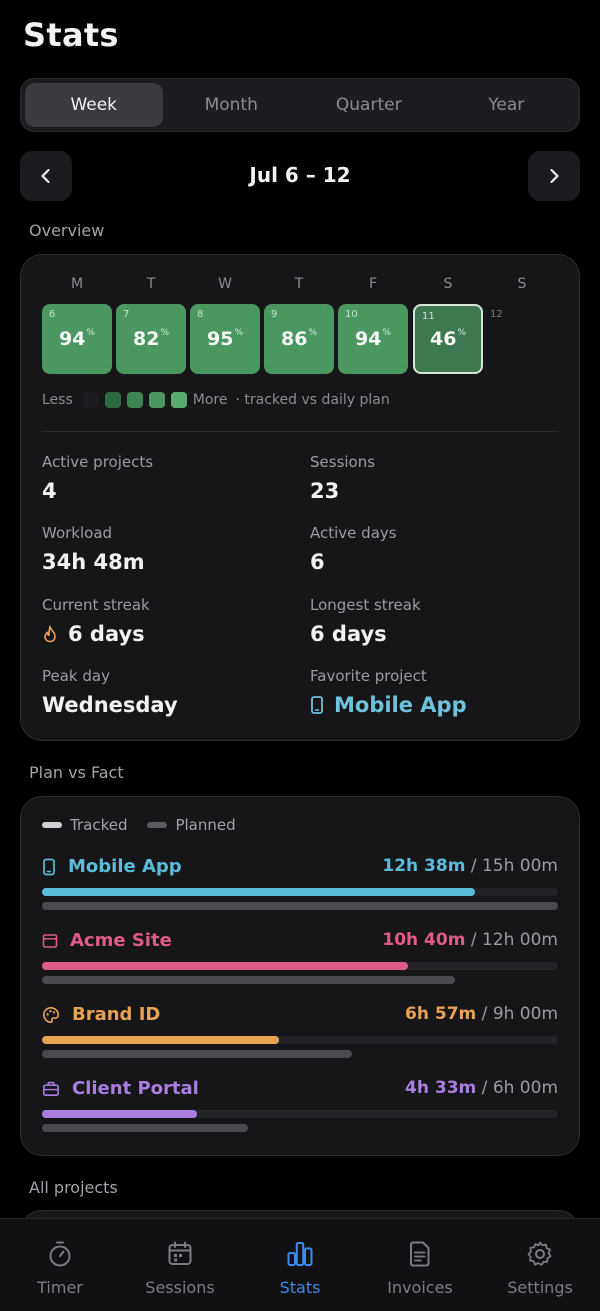 This screenshot has width=600, height=1311. I want to click on favorite-project-value: Mobile App, so click(388, 705).